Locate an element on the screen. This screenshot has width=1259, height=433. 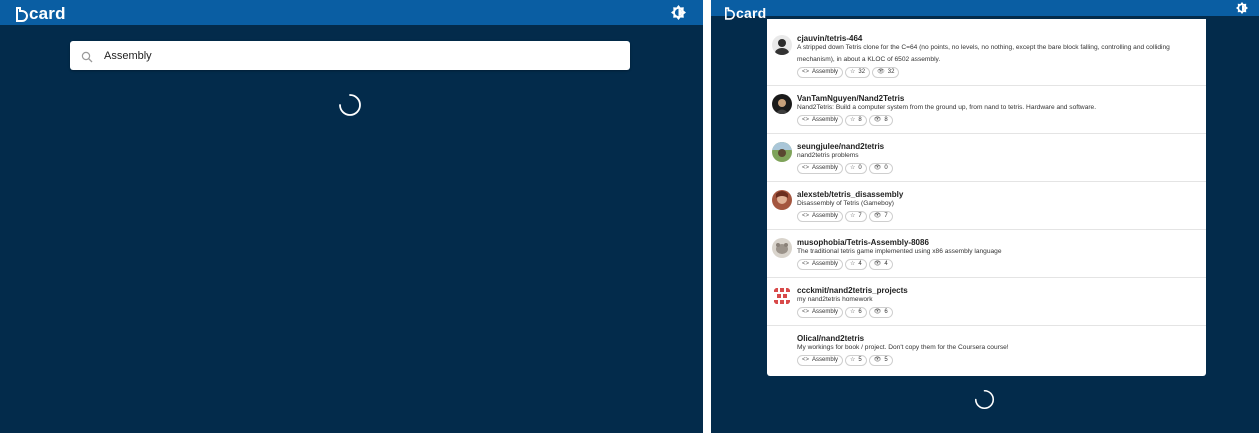
repo-description: nand2tetris problems is located at coordinates (828, 155).